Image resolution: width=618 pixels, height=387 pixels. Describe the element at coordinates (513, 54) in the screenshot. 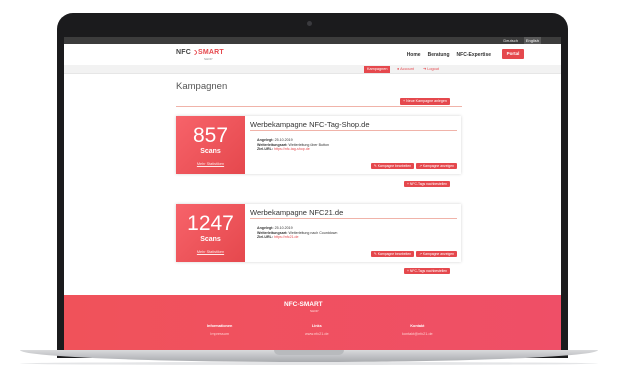

I see `portal-button: Portal` at that location.